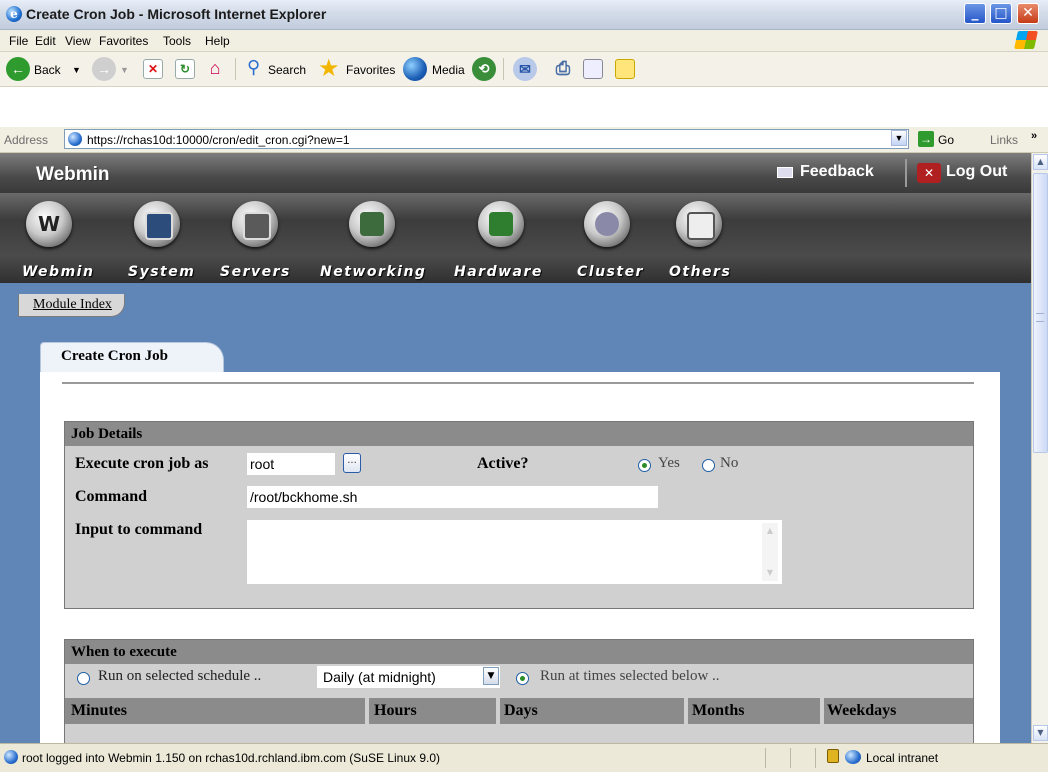 The width and height of the screenshot is (1048, 772). I want to click on run-on-schedule-label: Run on selected schedule .., so click(180, 676).